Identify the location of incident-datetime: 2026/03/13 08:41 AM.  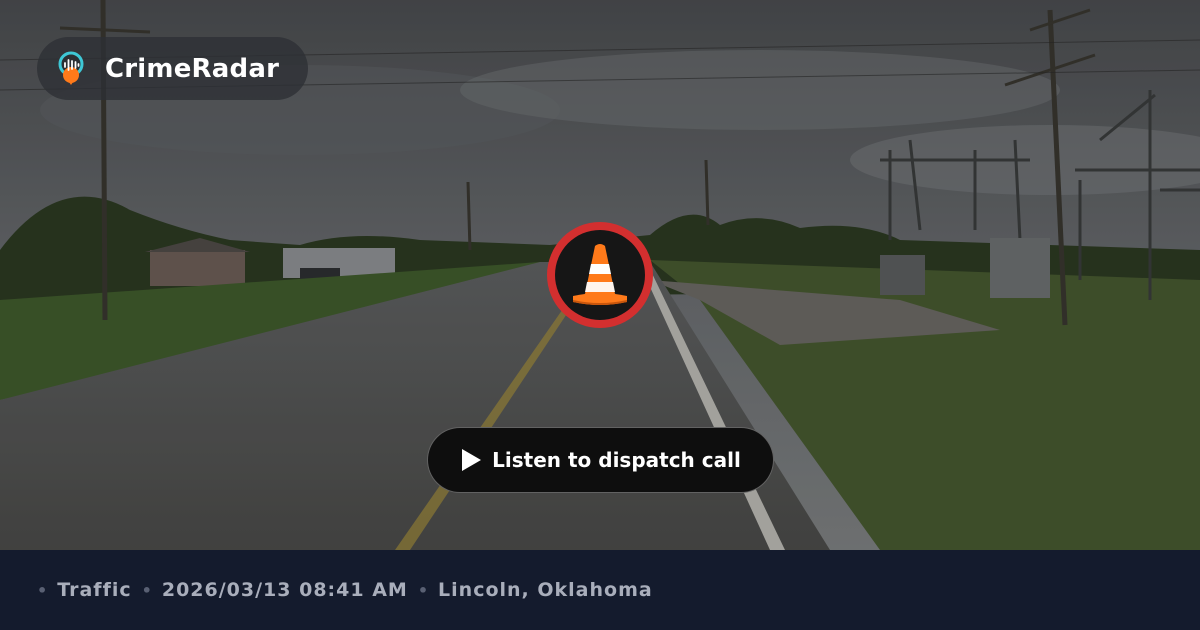
(284, 590).